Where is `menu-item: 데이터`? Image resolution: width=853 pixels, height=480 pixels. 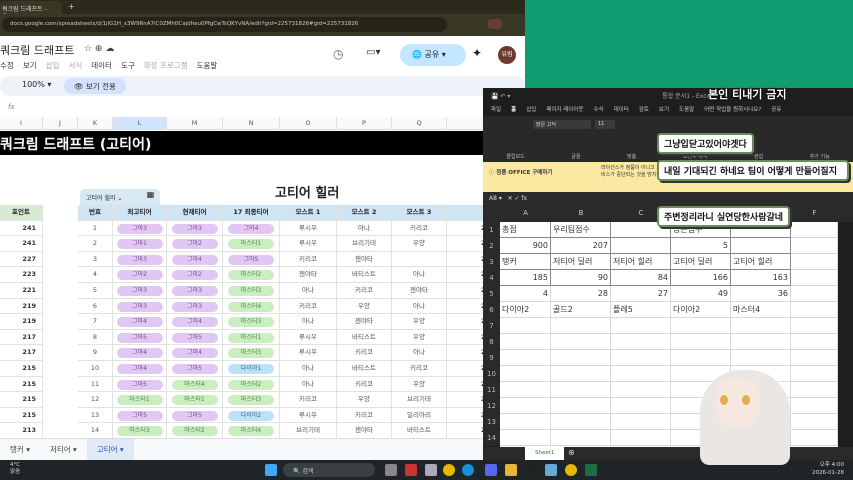 menu-item: 데이터 is located at coordinates (101, 65).